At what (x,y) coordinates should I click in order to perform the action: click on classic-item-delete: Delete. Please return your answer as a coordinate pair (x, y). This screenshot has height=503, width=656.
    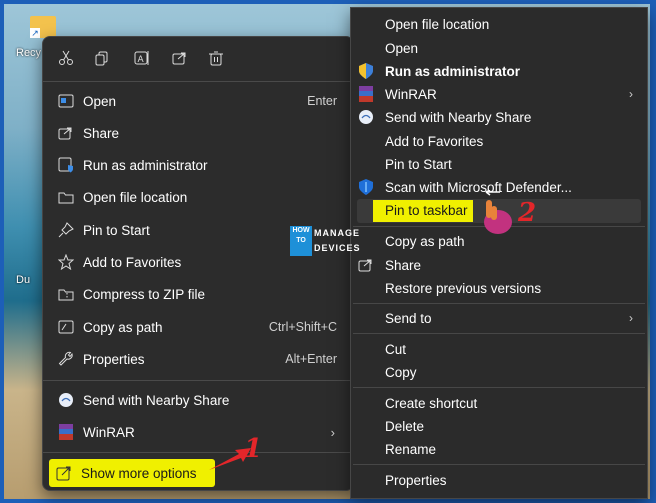
    Looking at the image, I should click on (499, 426).